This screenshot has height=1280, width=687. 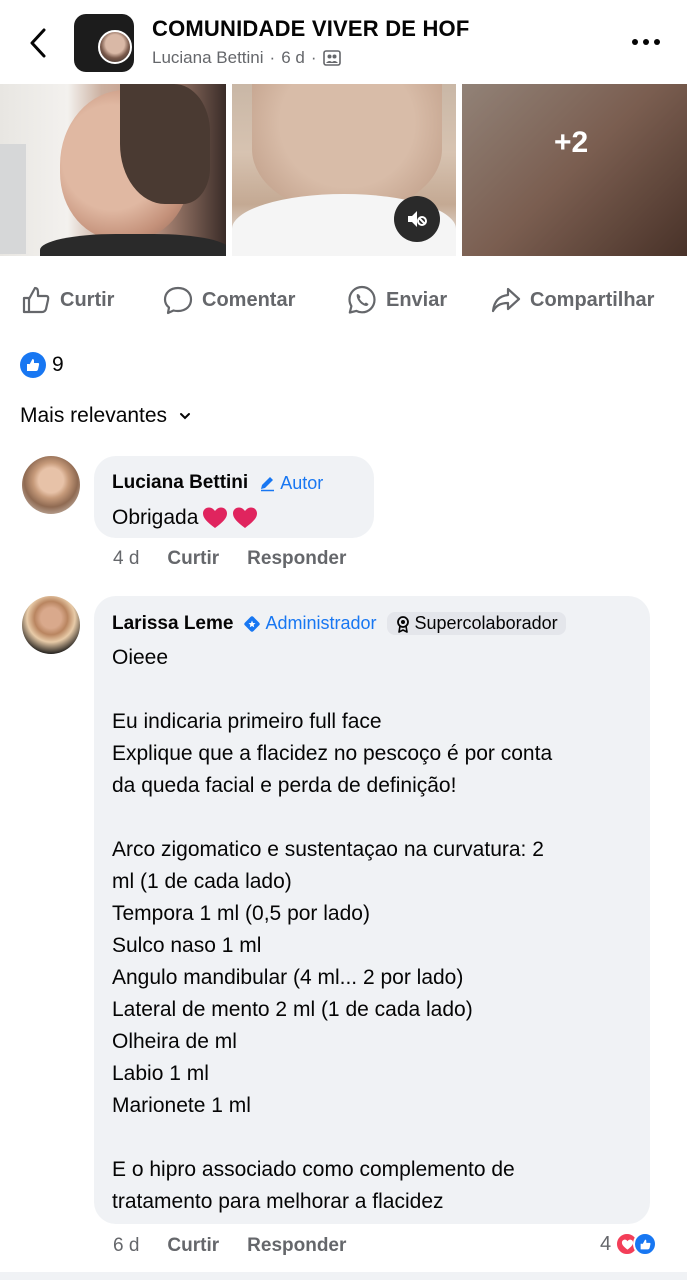 I want to click on group-members-icon, so click(x=331, y=58).